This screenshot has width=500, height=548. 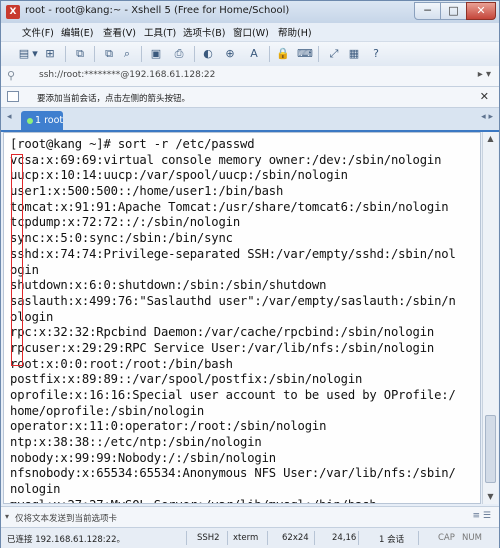 I want to click on terminal-line: ntp:x:38:38::/etc/ntp:/sbin/nologin, so click(x=136, y=442).